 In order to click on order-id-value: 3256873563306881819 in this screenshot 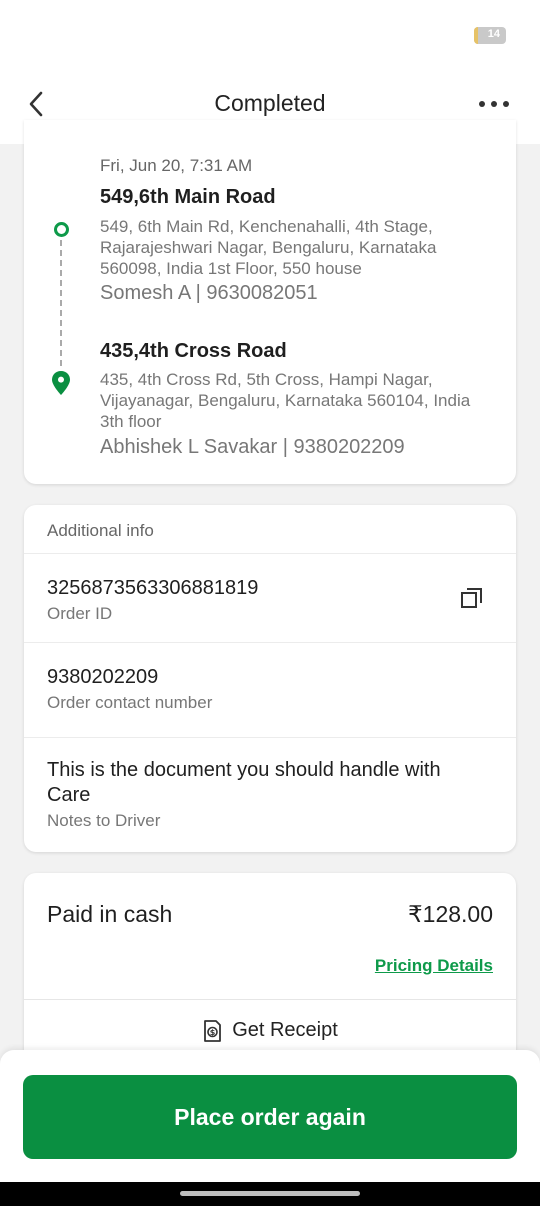, I will do `click(153, 588)`.